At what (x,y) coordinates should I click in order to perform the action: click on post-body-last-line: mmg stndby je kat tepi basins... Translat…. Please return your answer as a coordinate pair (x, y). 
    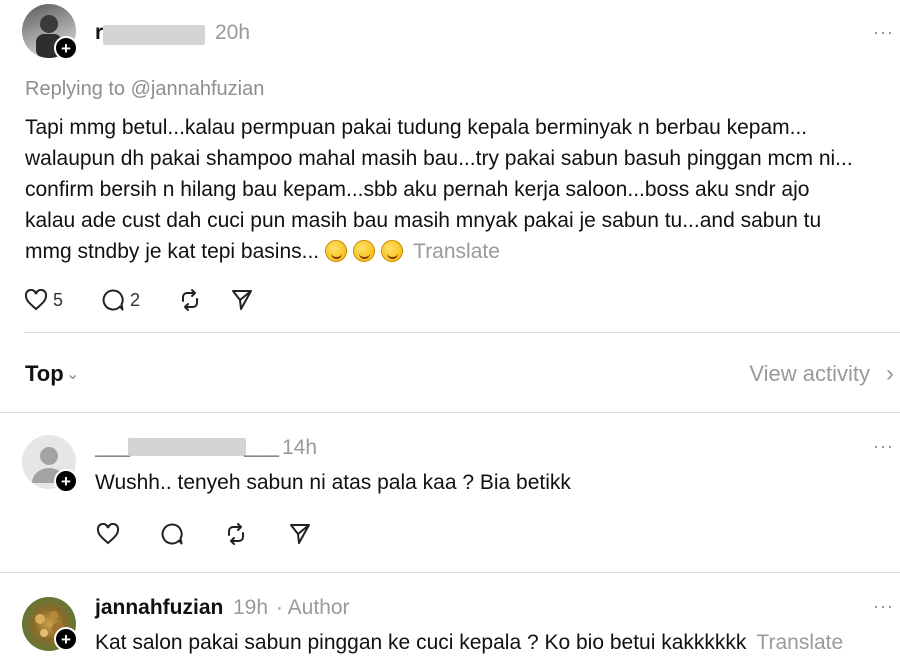
    Looking at the image, I should click on (460, 251).